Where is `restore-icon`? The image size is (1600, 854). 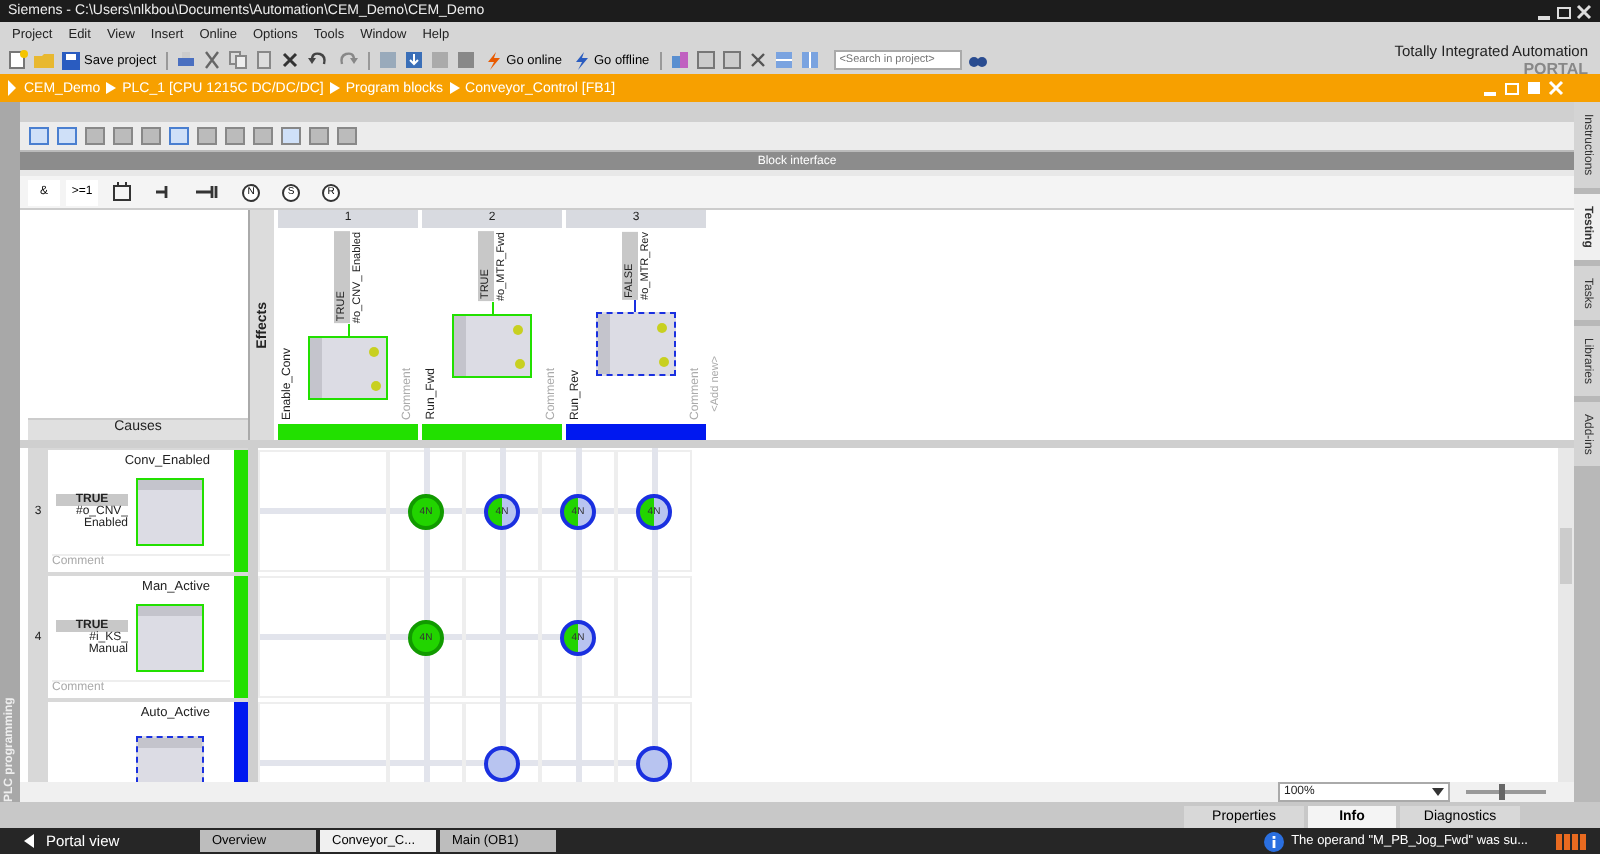 restore-icon is located at coordinates (1564, 11).